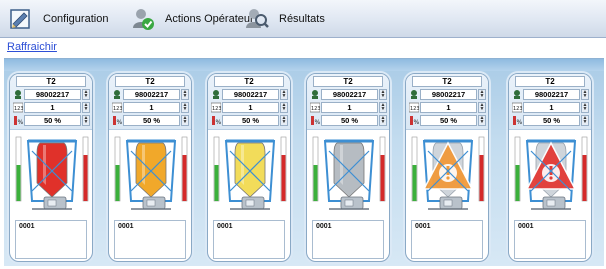 This screenshot has height=269, width=606. I want to click on panel-header-strip, so click(304, 65).